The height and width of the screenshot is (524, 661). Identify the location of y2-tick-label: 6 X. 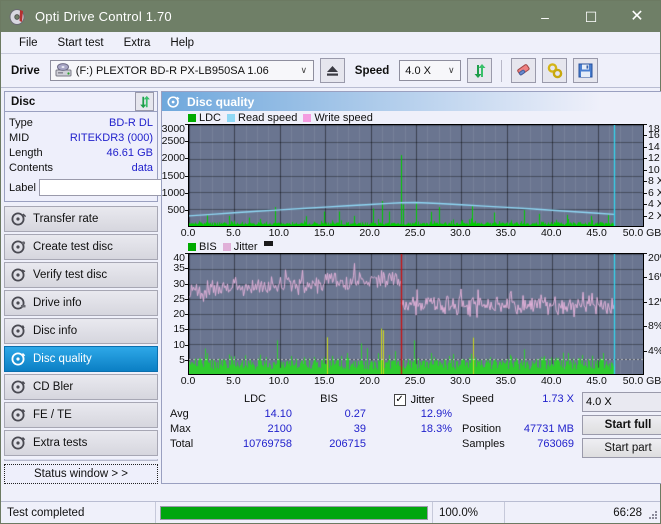
(654, 192).